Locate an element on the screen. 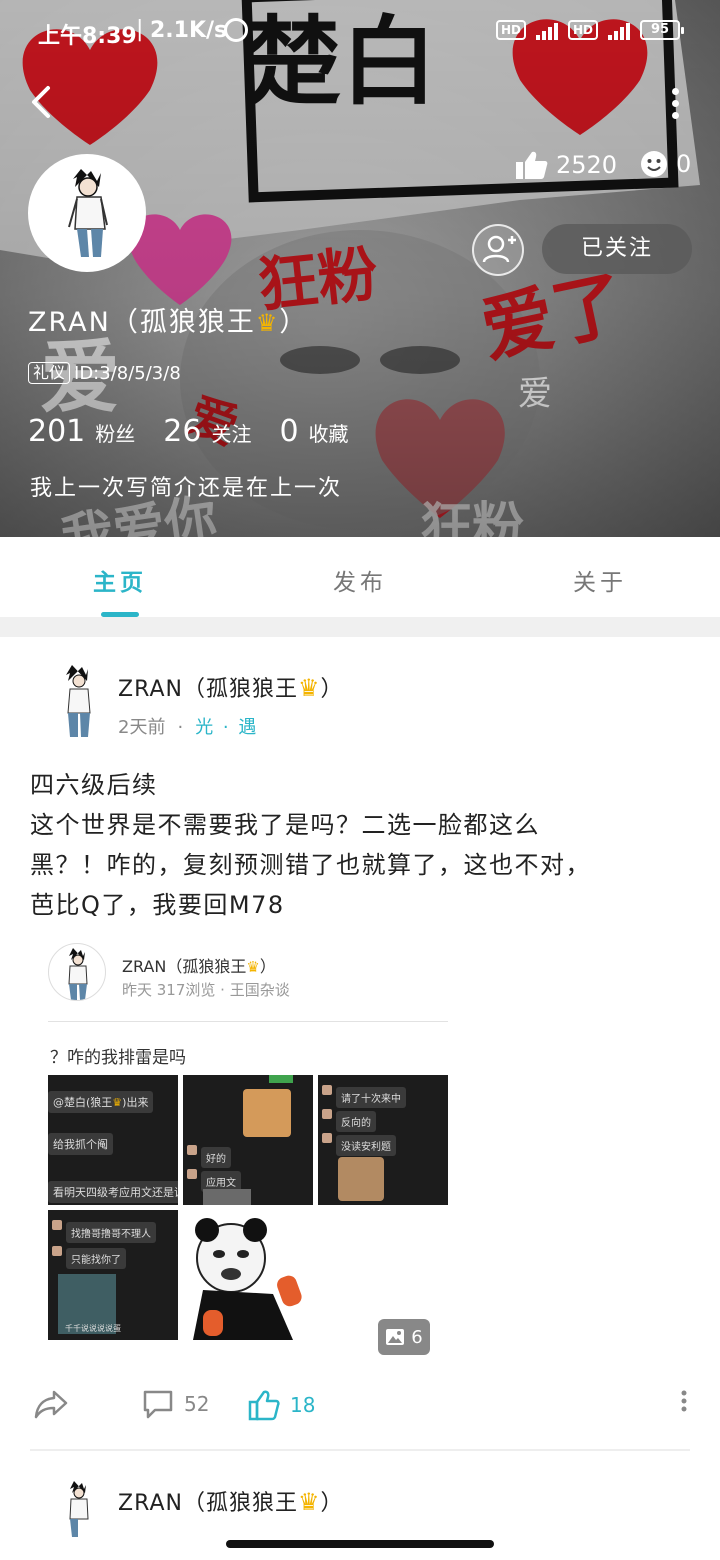  panda-meme-image is located at coordinates (247, 1279).